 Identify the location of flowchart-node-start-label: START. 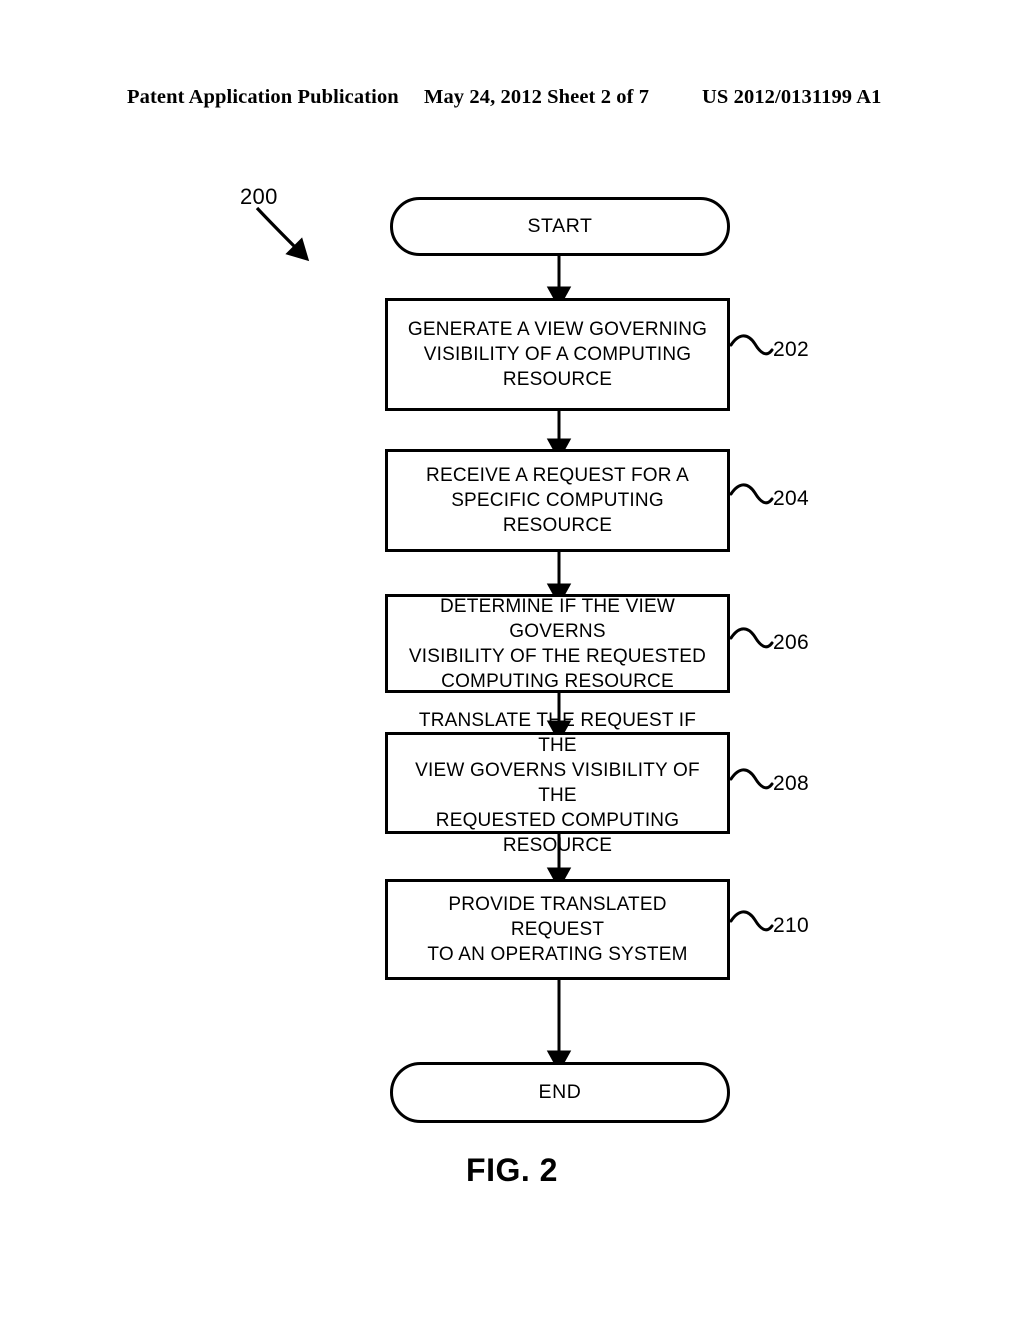
(560, 226).